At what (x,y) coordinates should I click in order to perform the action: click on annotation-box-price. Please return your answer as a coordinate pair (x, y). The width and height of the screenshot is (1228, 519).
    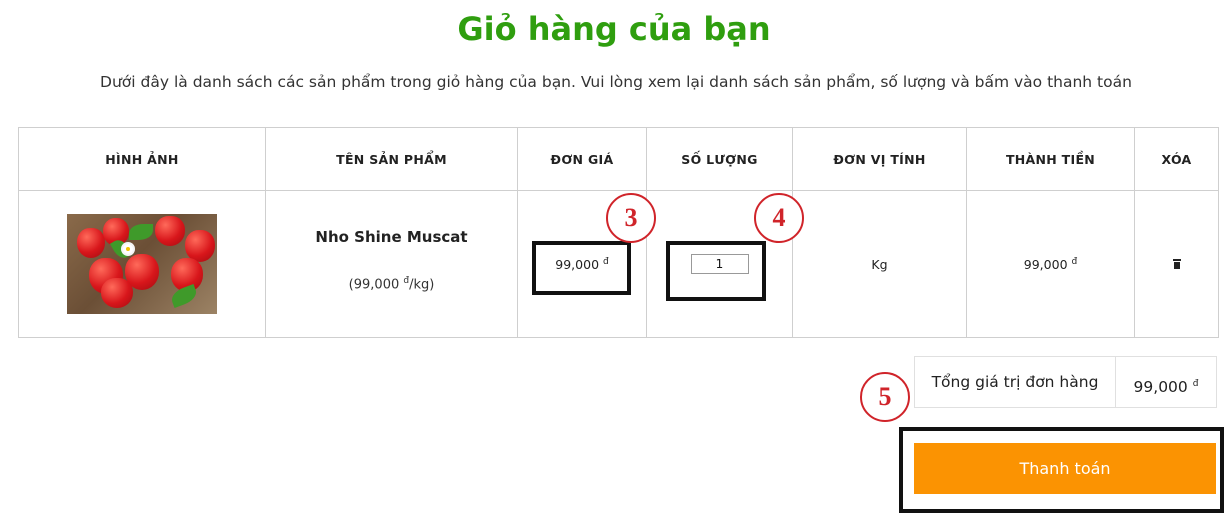
    Looking at the image, I should click on (581, 268).